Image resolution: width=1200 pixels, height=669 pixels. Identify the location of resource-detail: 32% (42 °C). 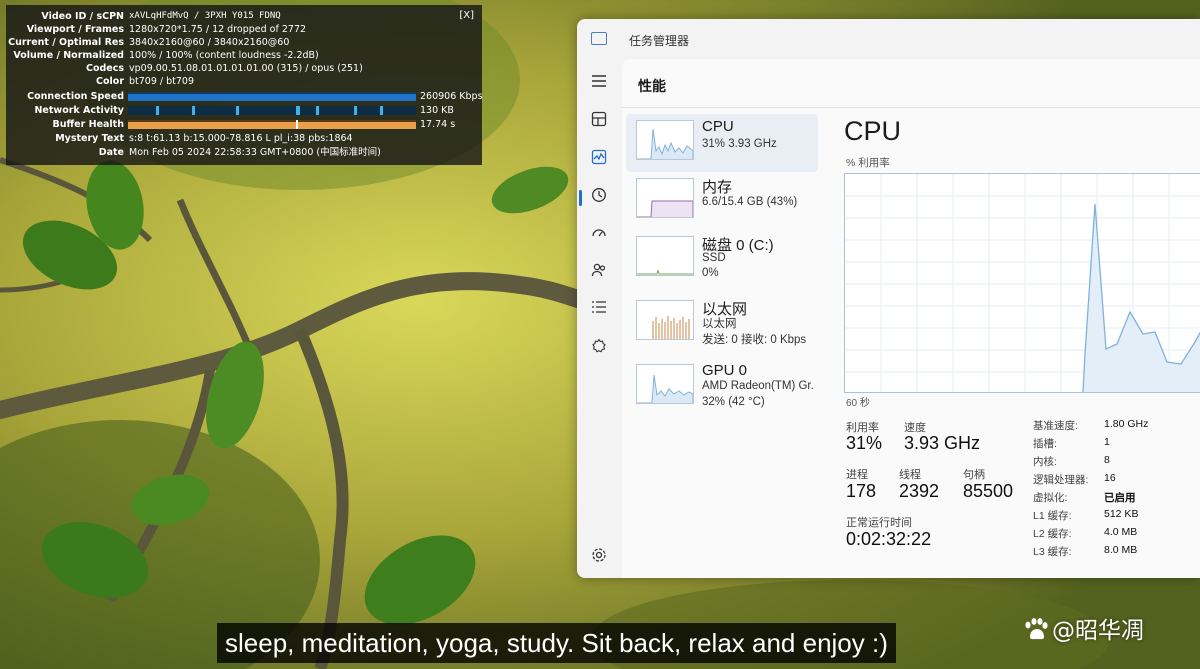
(733, 402).